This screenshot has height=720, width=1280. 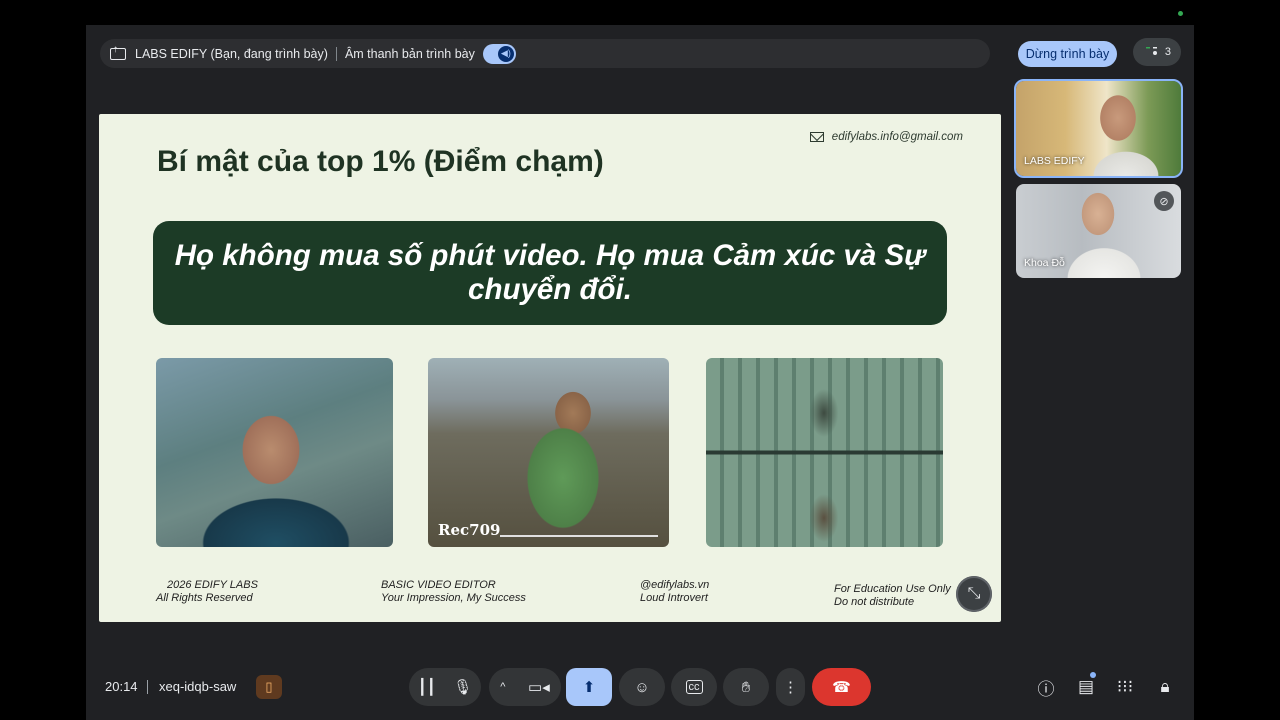 I want to click on captions-button: cc, so click(x=694, y=687).